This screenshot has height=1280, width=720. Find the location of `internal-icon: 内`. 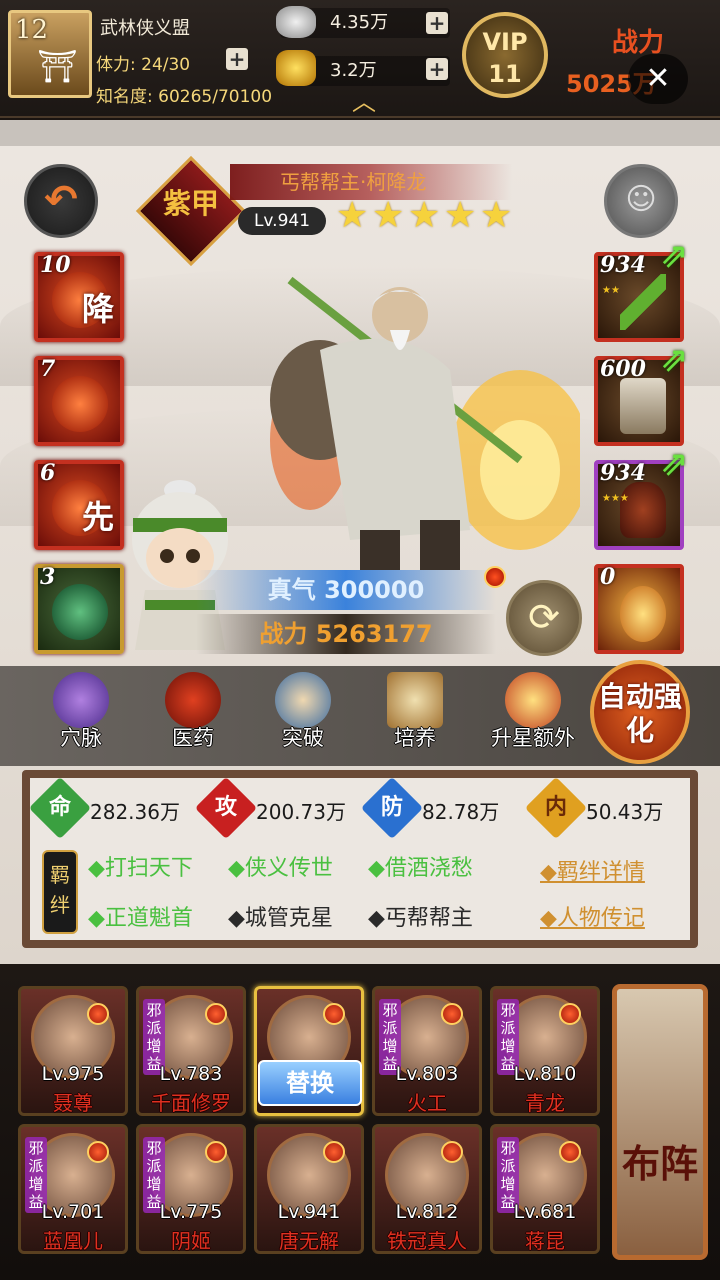

internal-icon: 内 is located at coordinates (556, 808).